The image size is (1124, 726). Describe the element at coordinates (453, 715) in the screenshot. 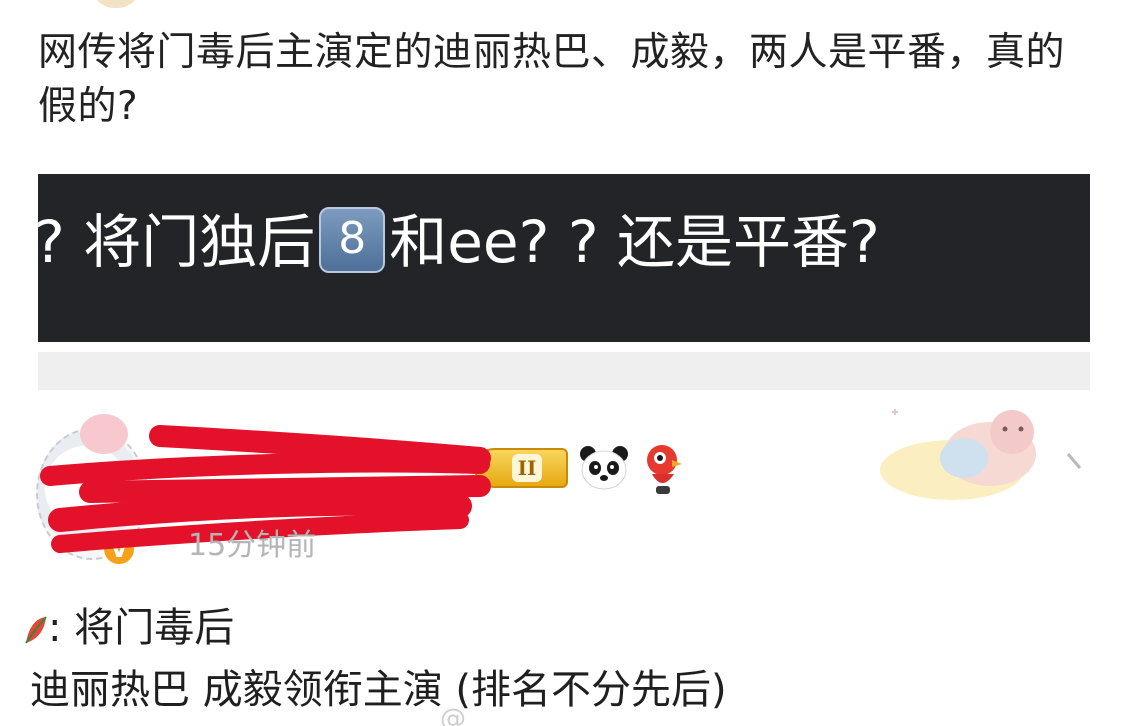

I see `watermark-text: @` at that location.